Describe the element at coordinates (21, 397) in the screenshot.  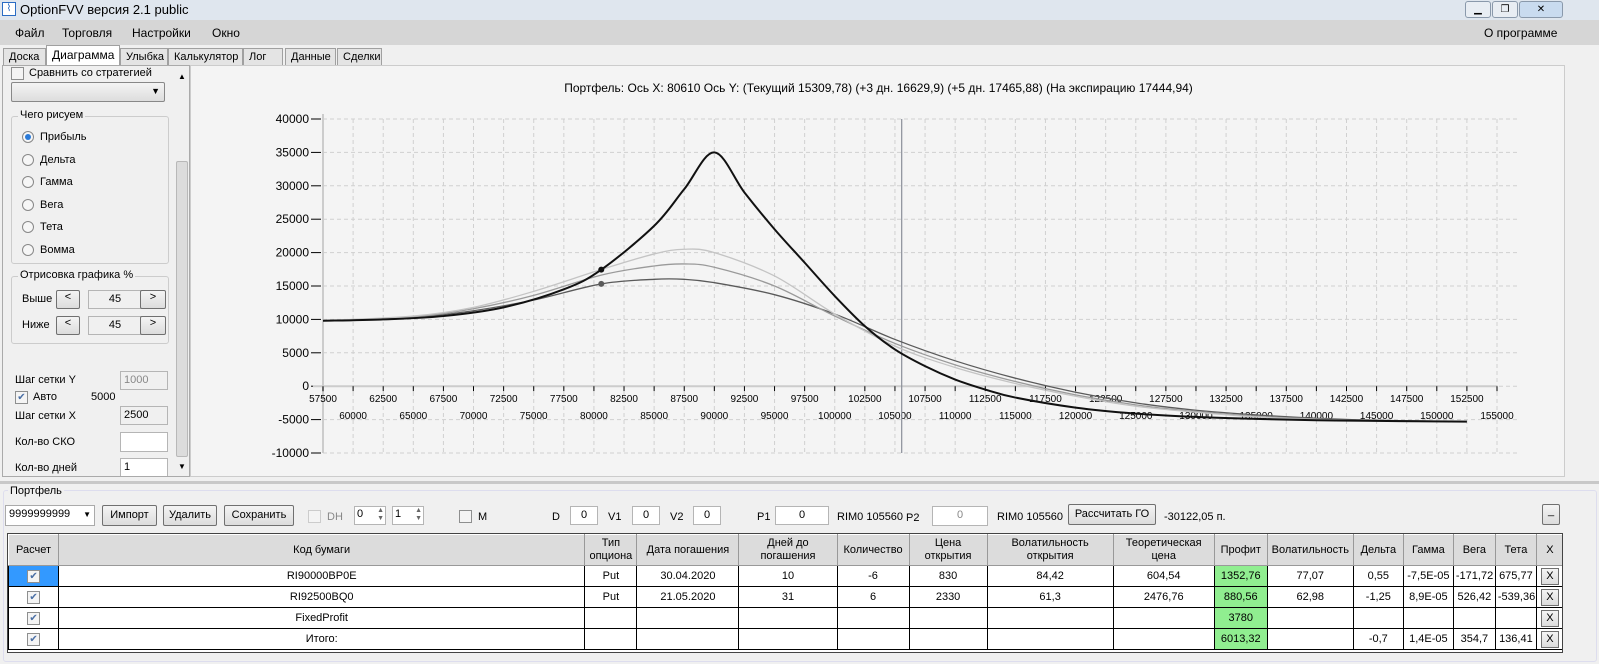
I see `auto-checkbox: ✔` at that location.